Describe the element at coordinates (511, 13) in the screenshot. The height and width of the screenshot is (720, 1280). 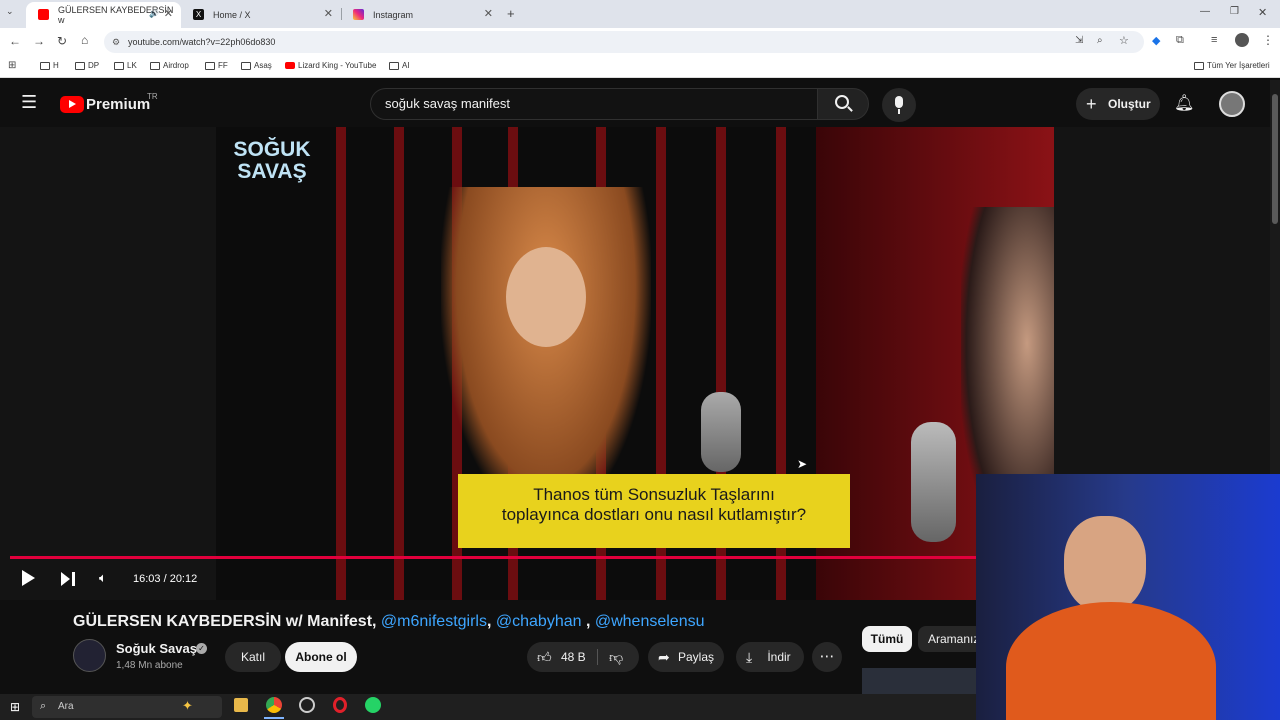
I see `new-tab-icon: +` at that location.